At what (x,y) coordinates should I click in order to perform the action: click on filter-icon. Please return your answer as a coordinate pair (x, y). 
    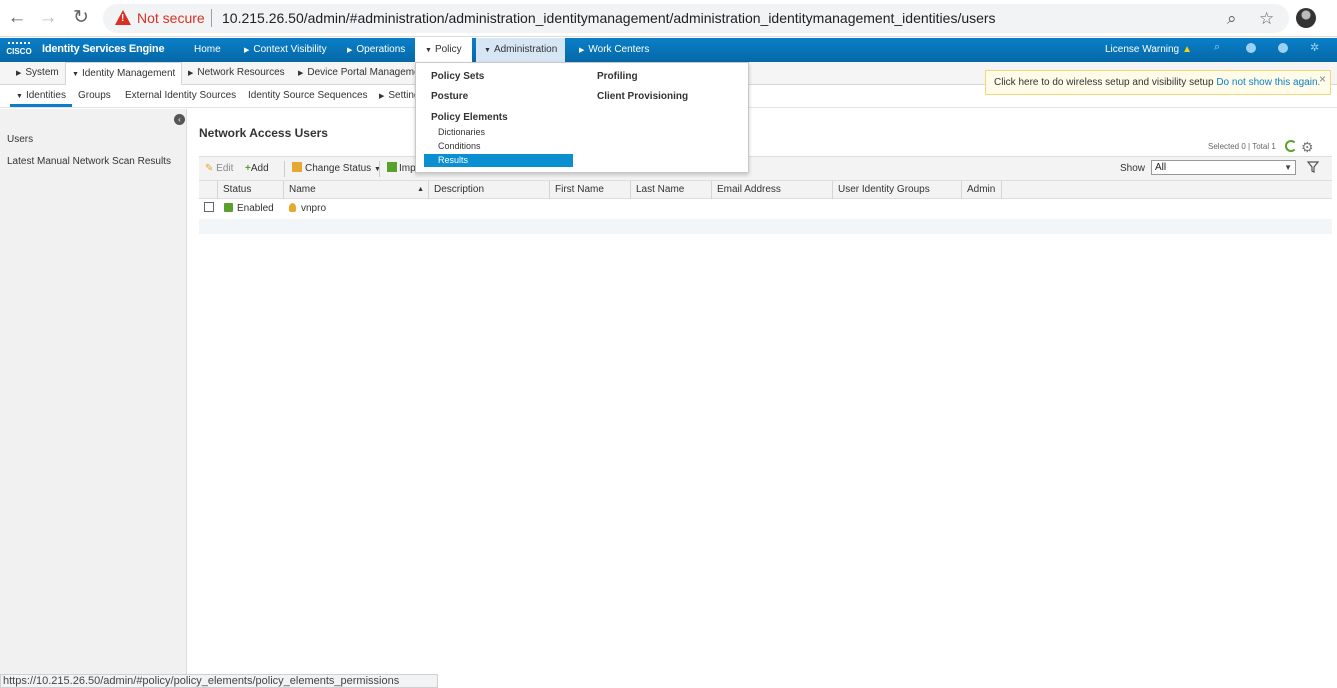
    Looking at the image, I should click on (1313, 167).